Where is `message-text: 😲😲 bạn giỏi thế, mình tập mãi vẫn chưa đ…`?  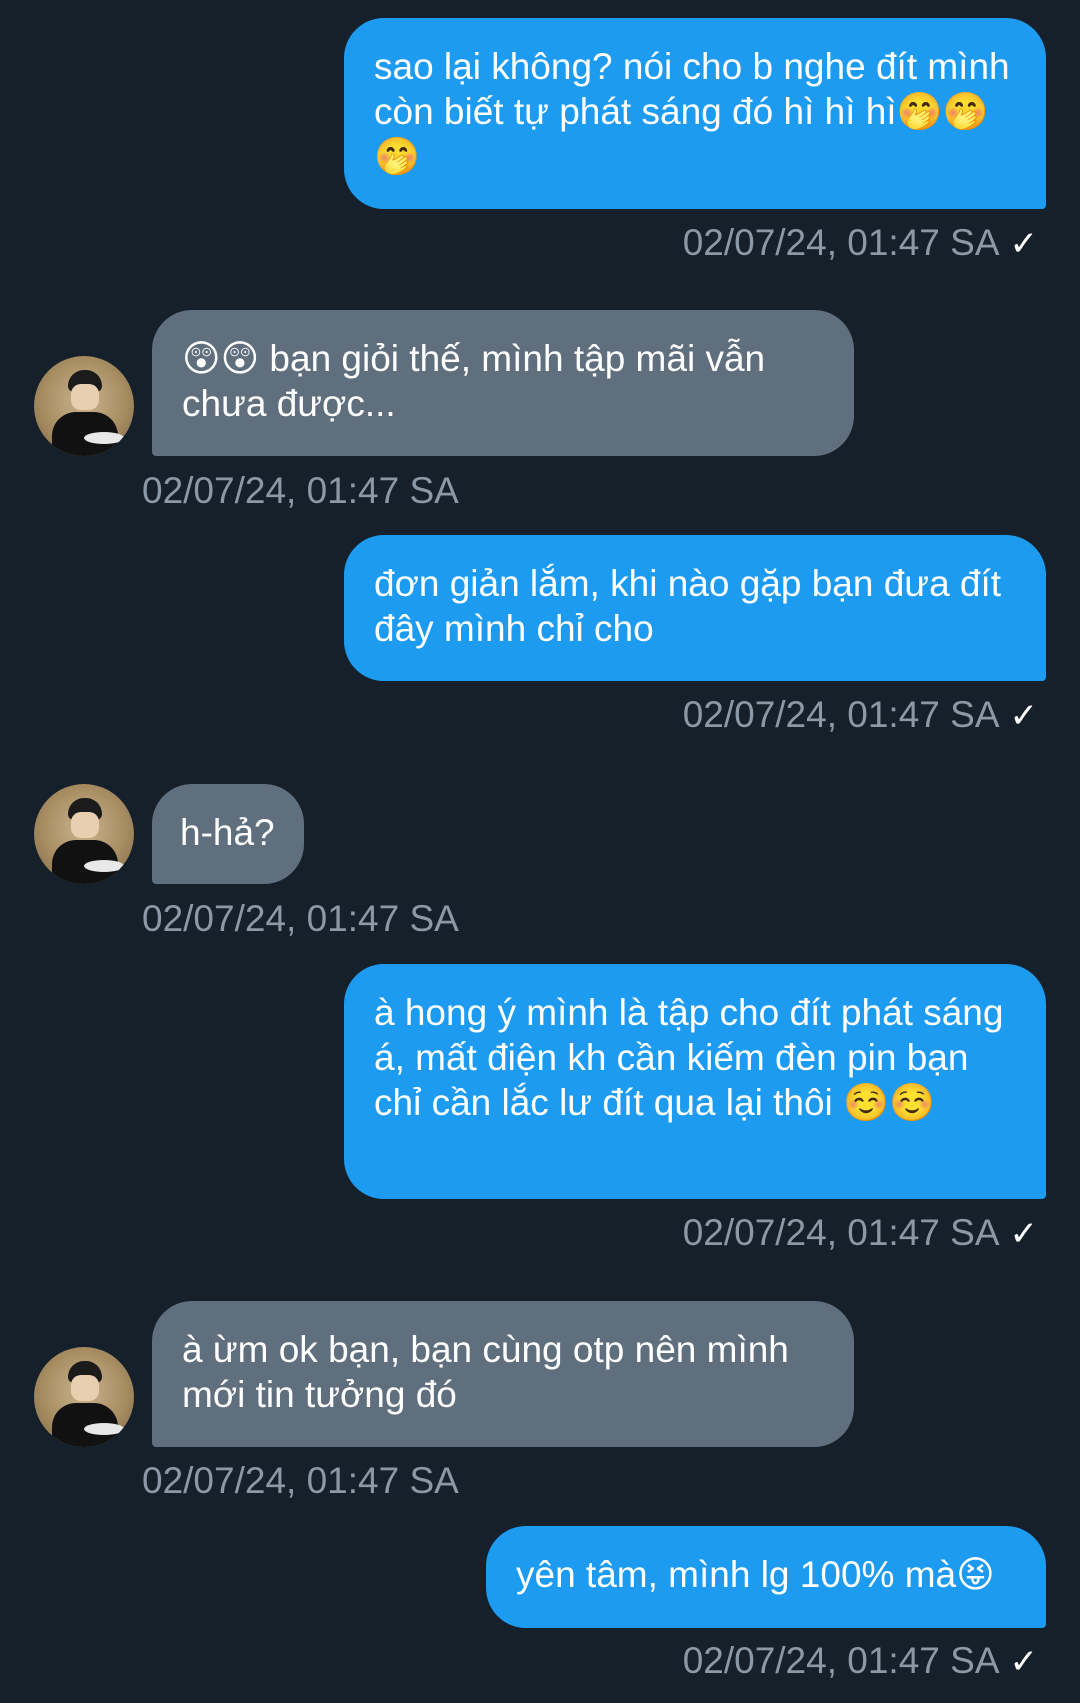
message-text: 😲😲 bạn giỏi thế, mình tập mãi vẫn chưa đ… is located at coordinates (474, 381).